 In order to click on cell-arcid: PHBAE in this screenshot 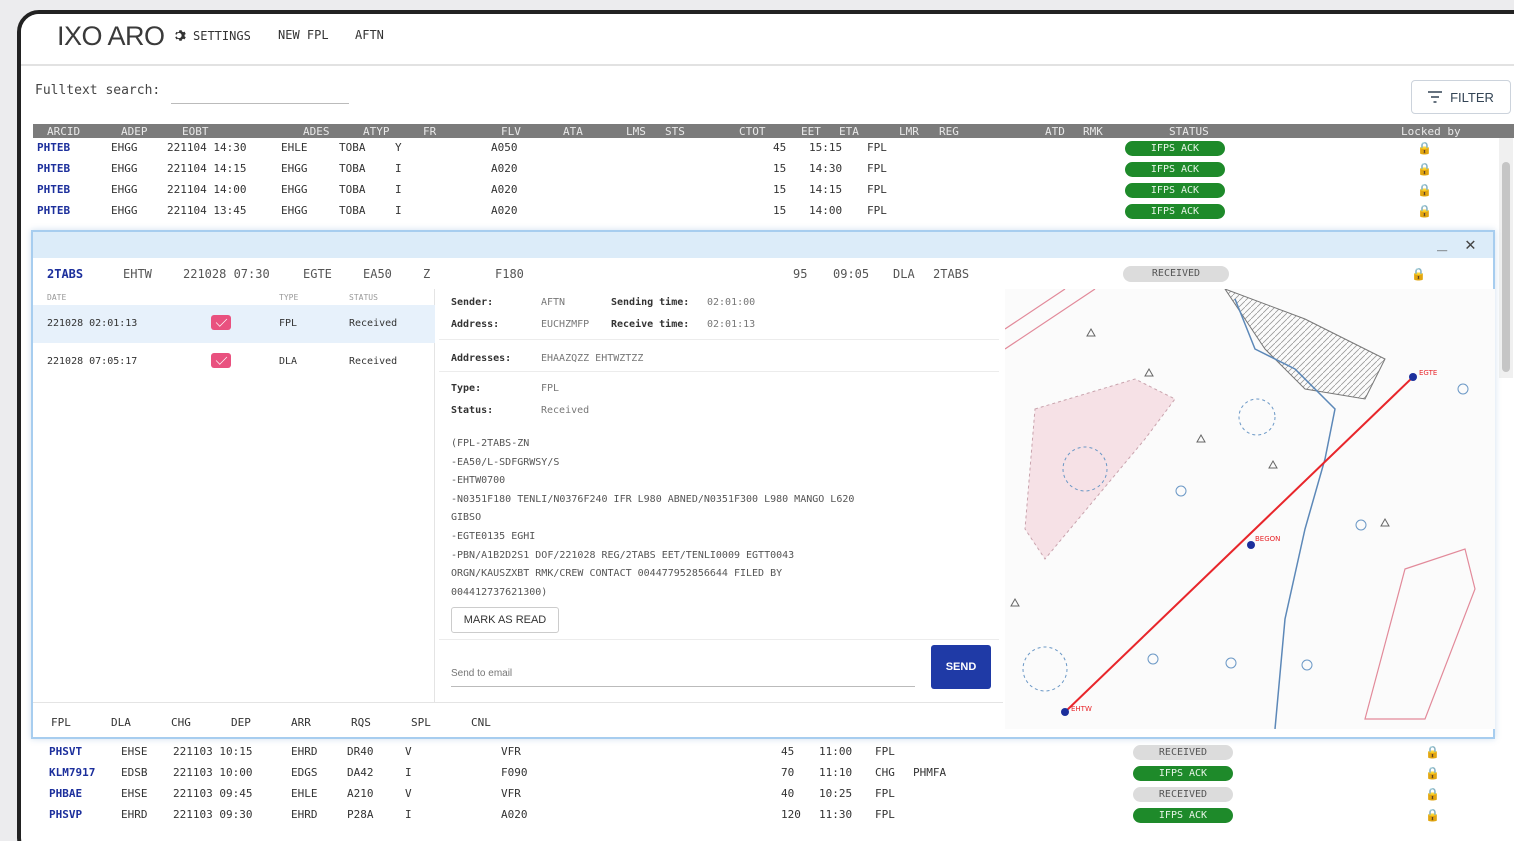, I will do `click(65, 793)`.